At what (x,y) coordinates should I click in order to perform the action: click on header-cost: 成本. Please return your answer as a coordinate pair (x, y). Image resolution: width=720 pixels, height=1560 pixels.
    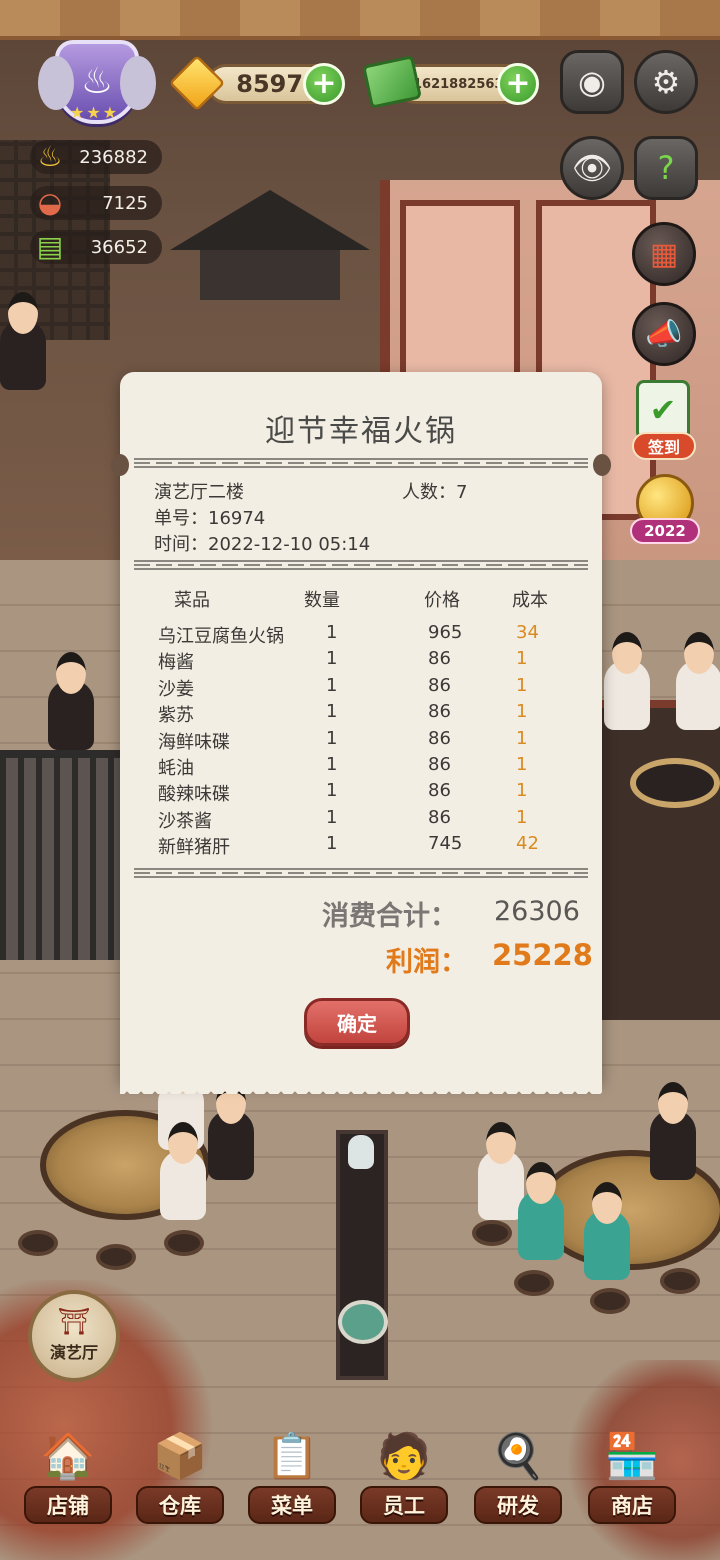
    Looking at the image, I should click on (530, 600).